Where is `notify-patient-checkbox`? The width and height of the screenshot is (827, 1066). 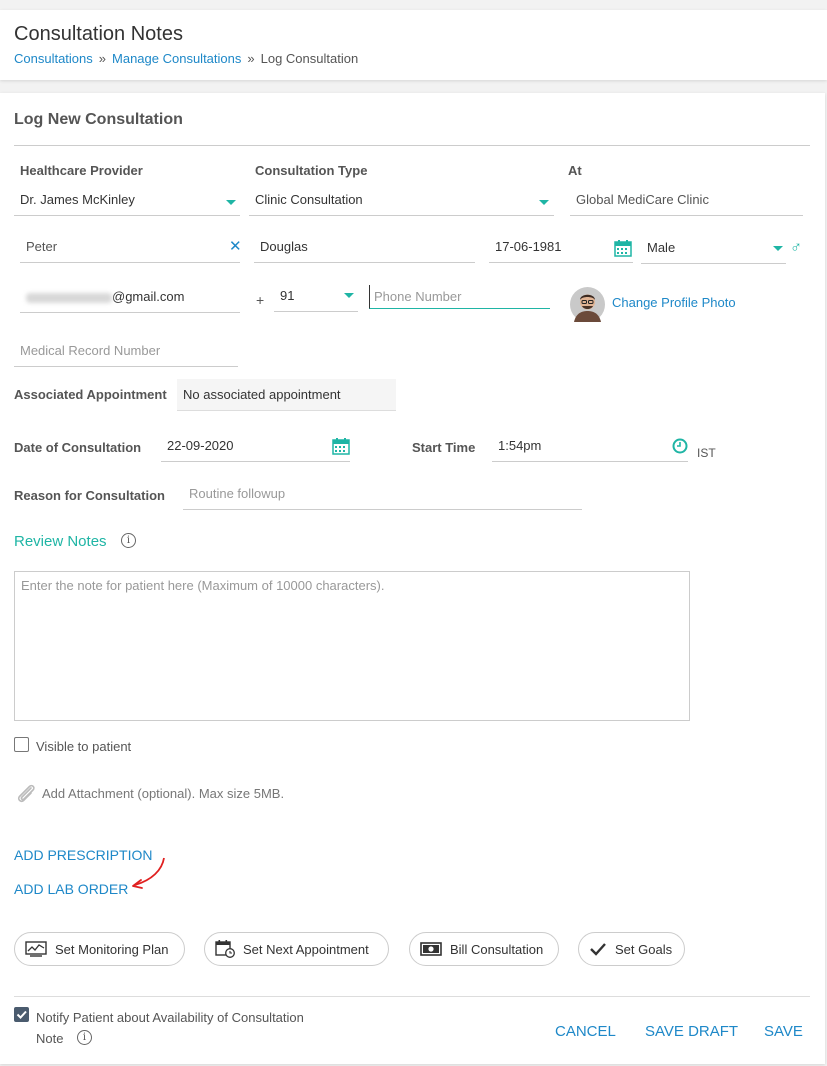
notify-patient-checkbox is located at coordinates (21, 1014).